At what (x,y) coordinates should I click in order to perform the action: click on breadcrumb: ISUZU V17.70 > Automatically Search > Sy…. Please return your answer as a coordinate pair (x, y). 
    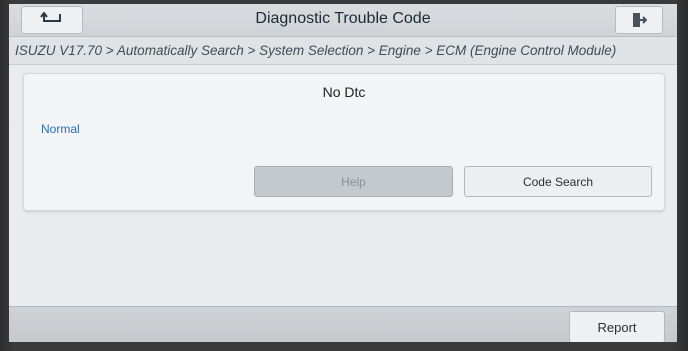
    Looking at the image, I should click on (343, 51).